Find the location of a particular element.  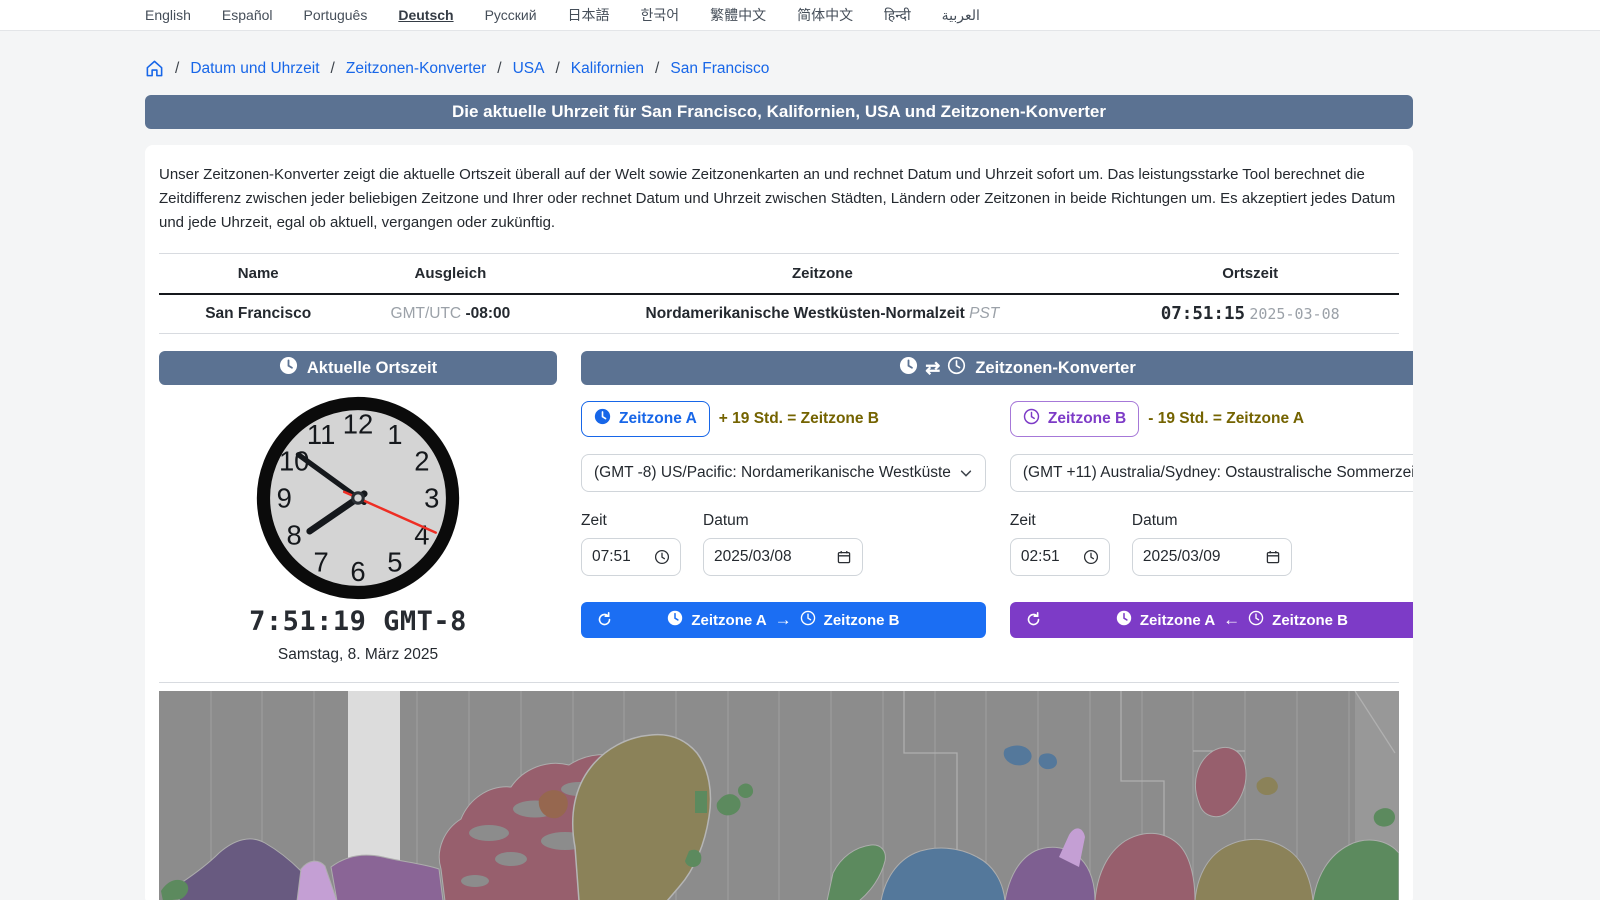

zone-b-date-label: Datum is located at coordinates (1154, 520).